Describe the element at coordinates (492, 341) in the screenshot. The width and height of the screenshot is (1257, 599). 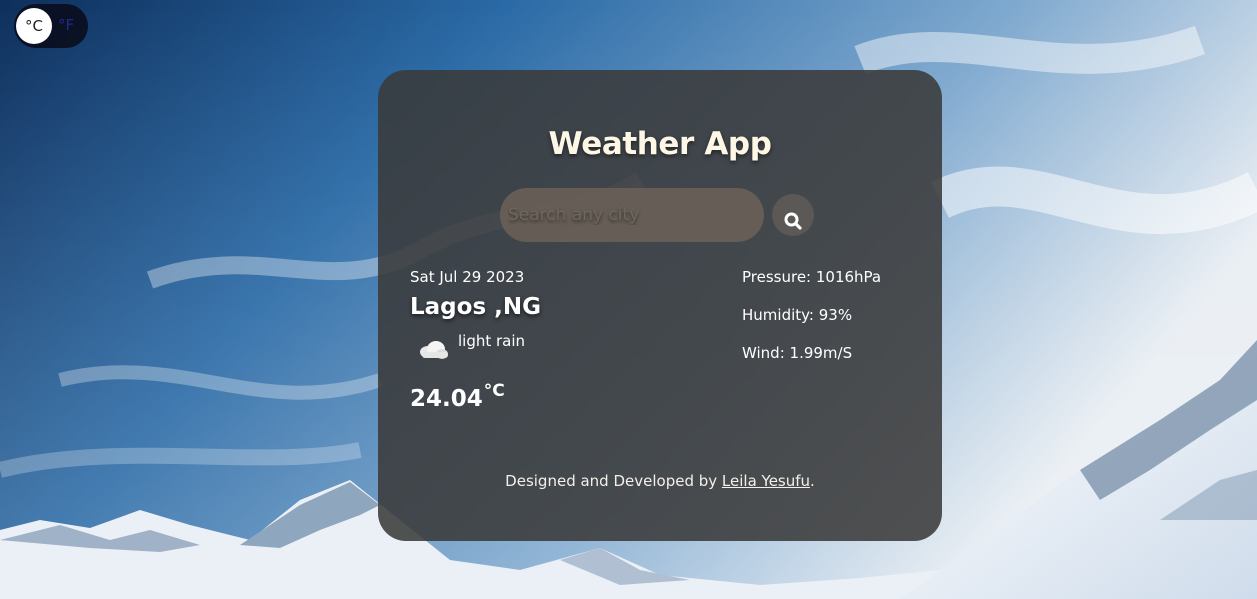
I see `weather-description: light rain` at that location.